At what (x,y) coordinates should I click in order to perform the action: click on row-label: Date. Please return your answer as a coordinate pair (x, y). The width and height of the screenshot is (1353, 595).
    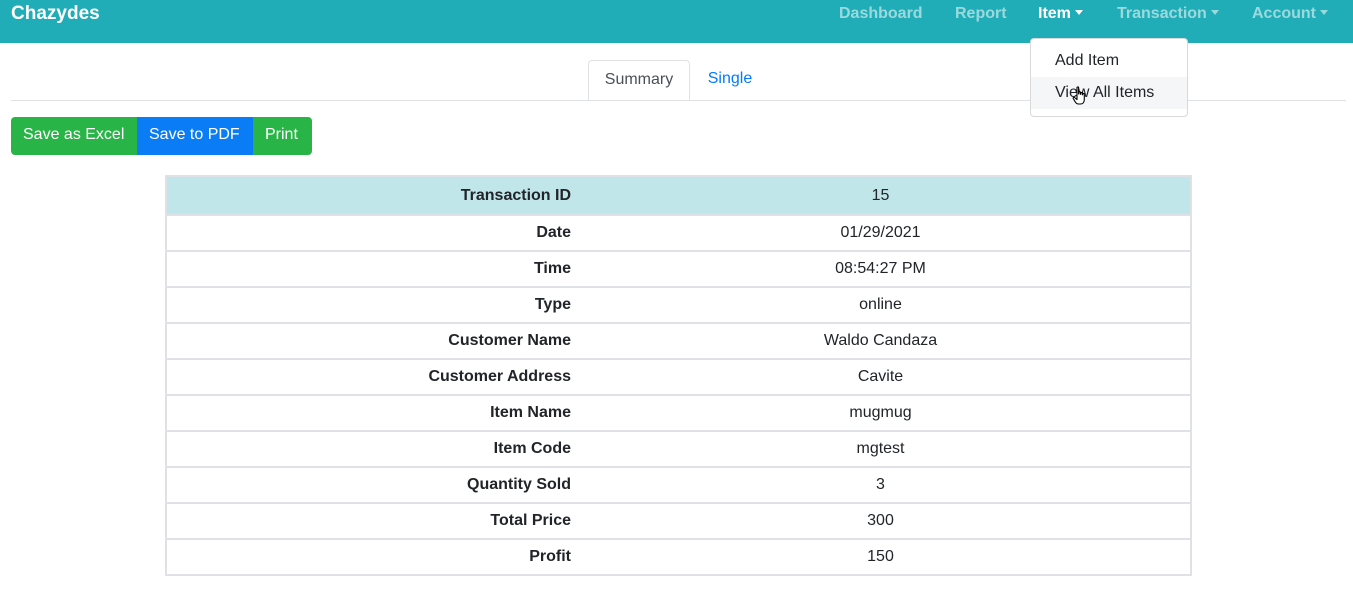
    Looking at the image, I should click on (368, 232).